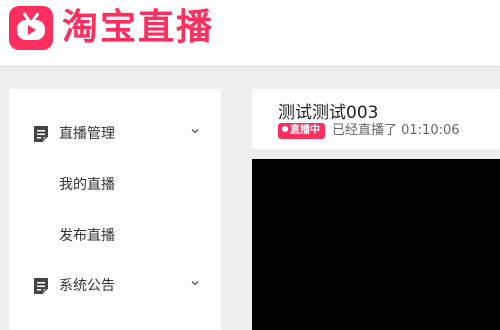 The width and height of the screenshot is (500, 330). I want to click on sidebar-item-label: 系统公告, so click(87, 286).